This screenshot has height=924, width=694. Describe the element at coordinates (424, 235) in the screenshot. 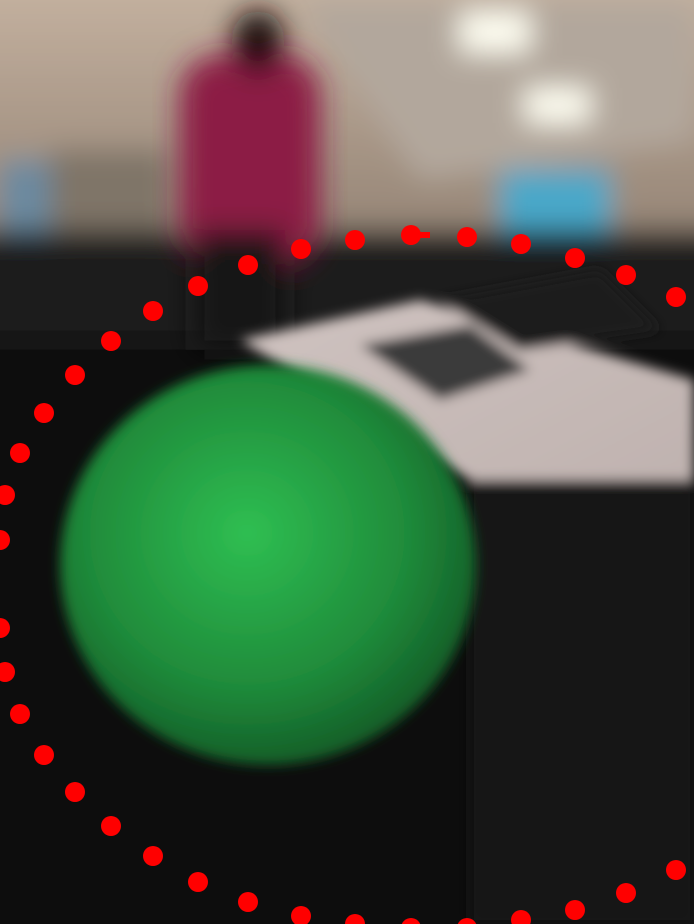

I see `red-dash` at that location.